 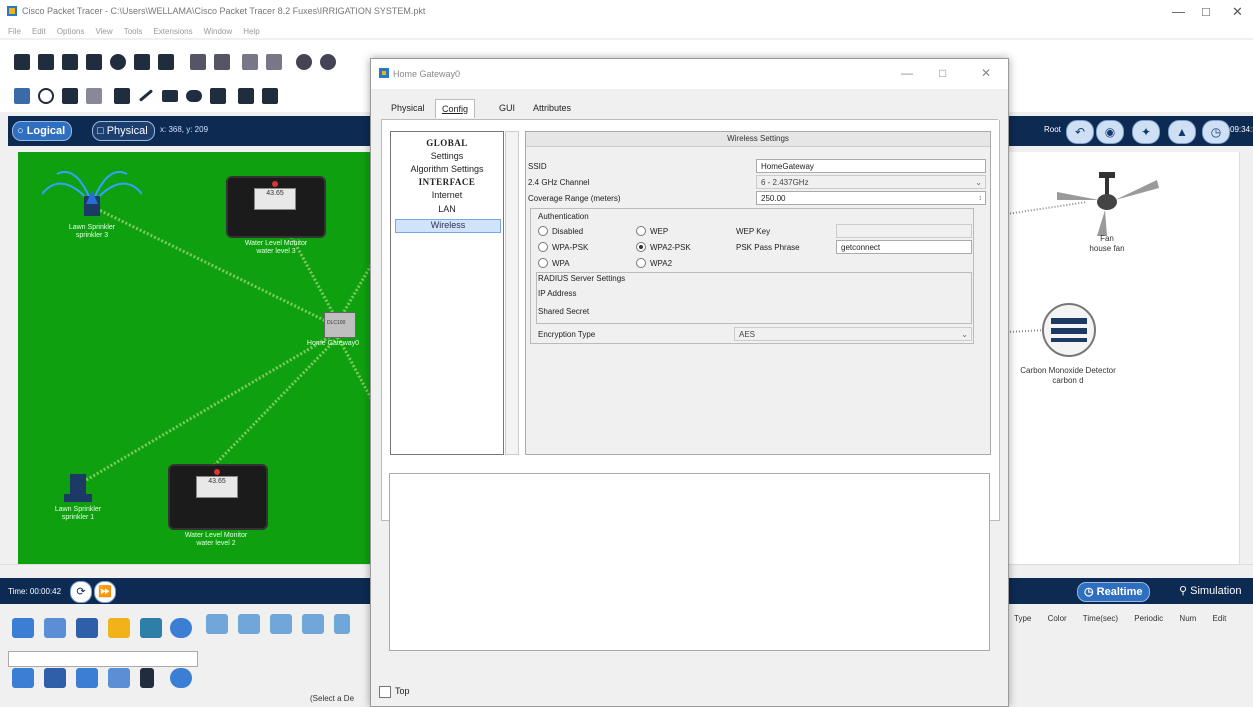 I want to click on zoom-in-icon, so click(x=304, y=62).